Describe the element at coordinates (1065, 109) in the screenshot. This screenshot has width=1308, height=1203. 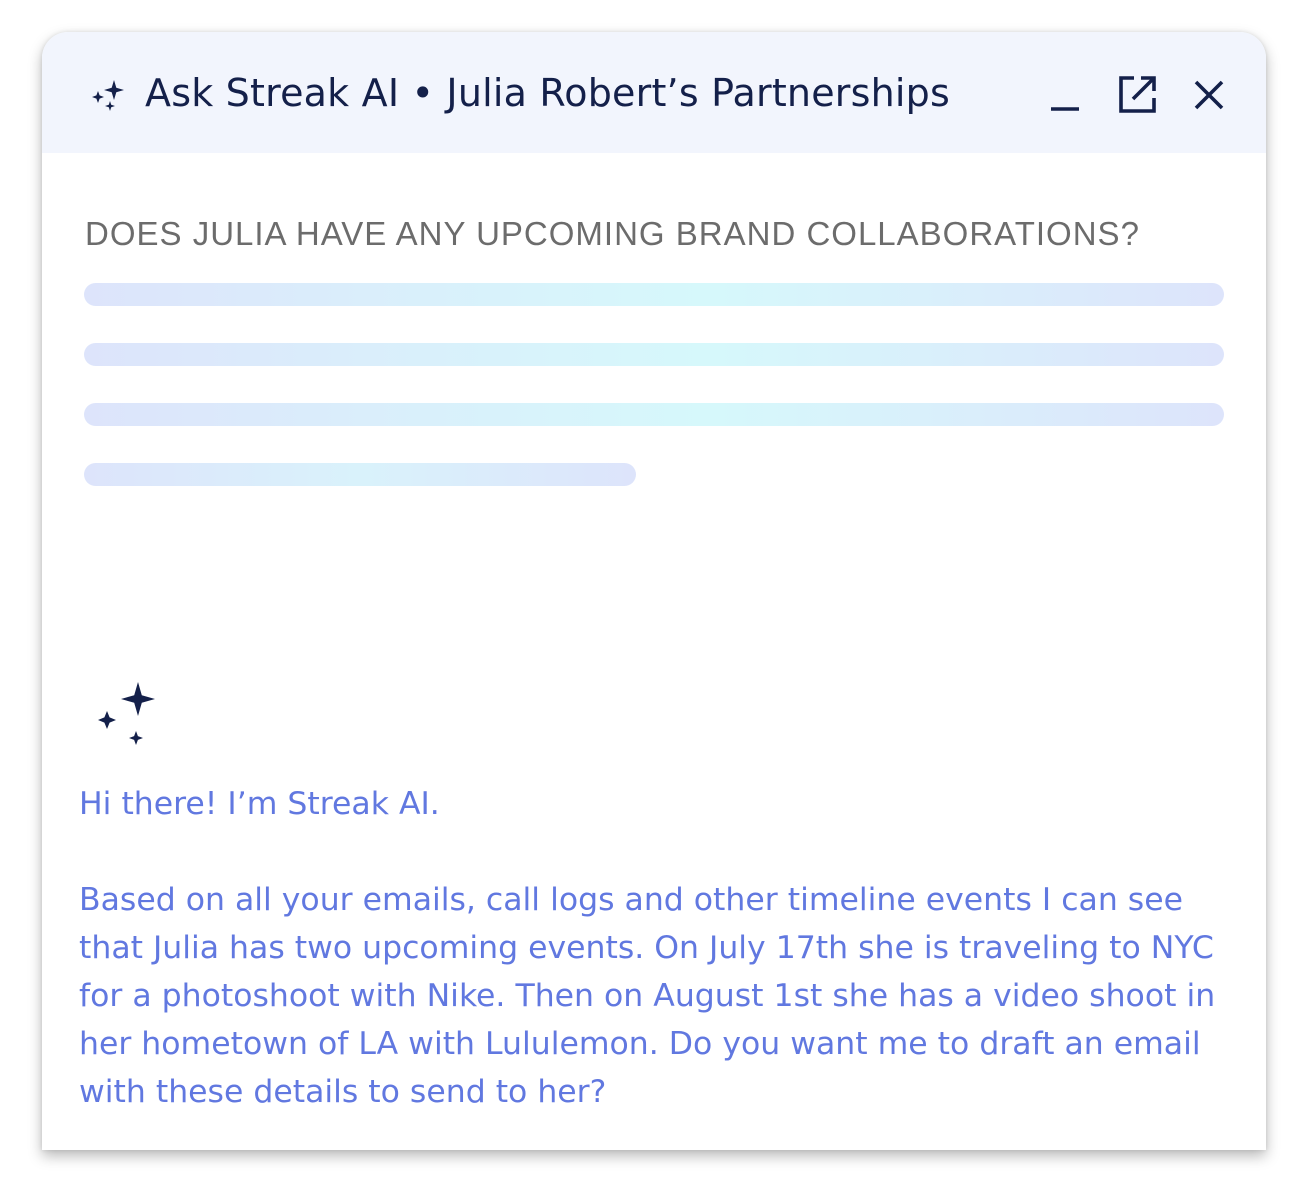
I see `minimize-icon` at that location.